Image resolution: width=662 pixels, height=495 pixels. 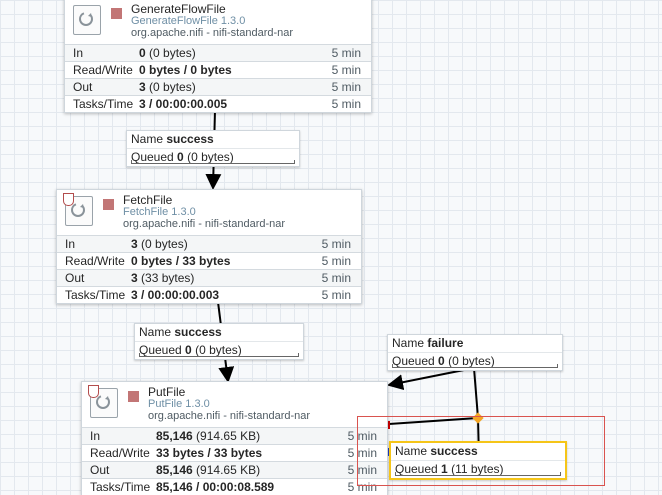 What do you see at coordinates (218, 86) in the screenshot?
I see `stat-row-out: Out 3 (0 bytes) 5 min` at bounding box center [218, 86].